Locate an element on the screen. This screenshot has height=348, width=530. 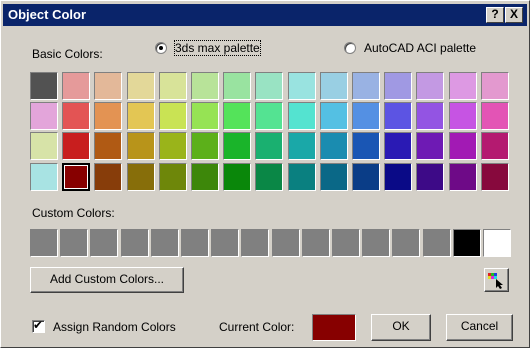
assign-random-colors-checkbox: ✔ is located at coordinates (38, 325).